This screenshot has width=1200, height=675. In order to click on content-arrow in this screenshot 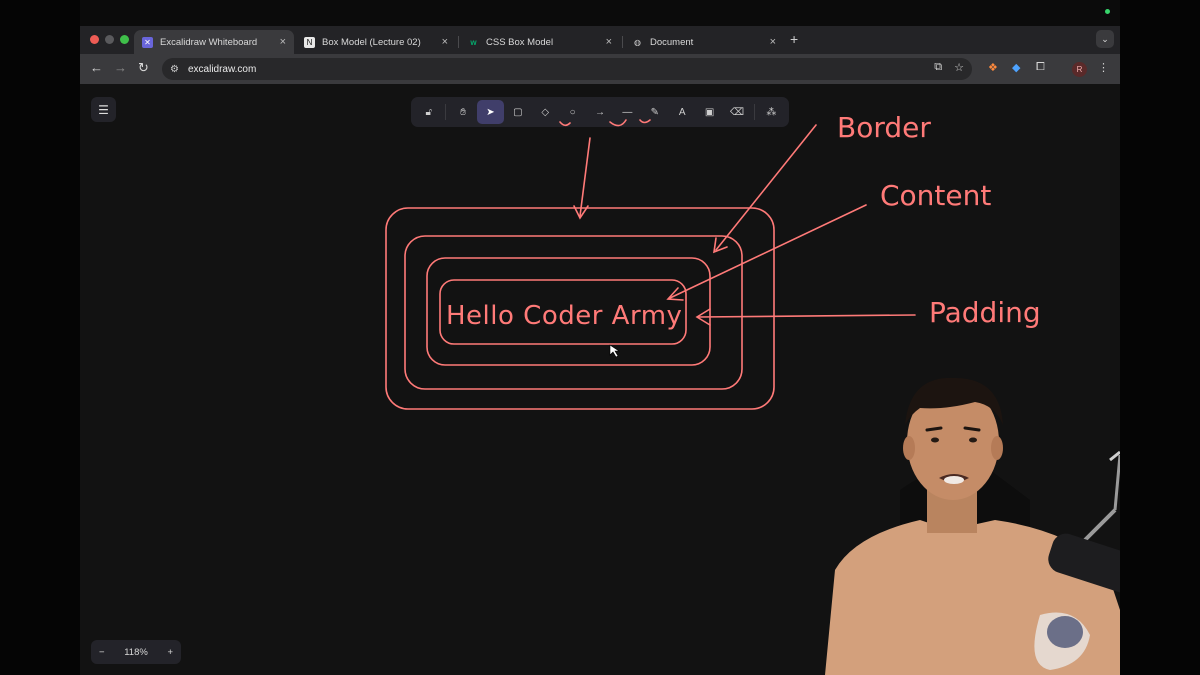, I will do `click(768, 251)`.